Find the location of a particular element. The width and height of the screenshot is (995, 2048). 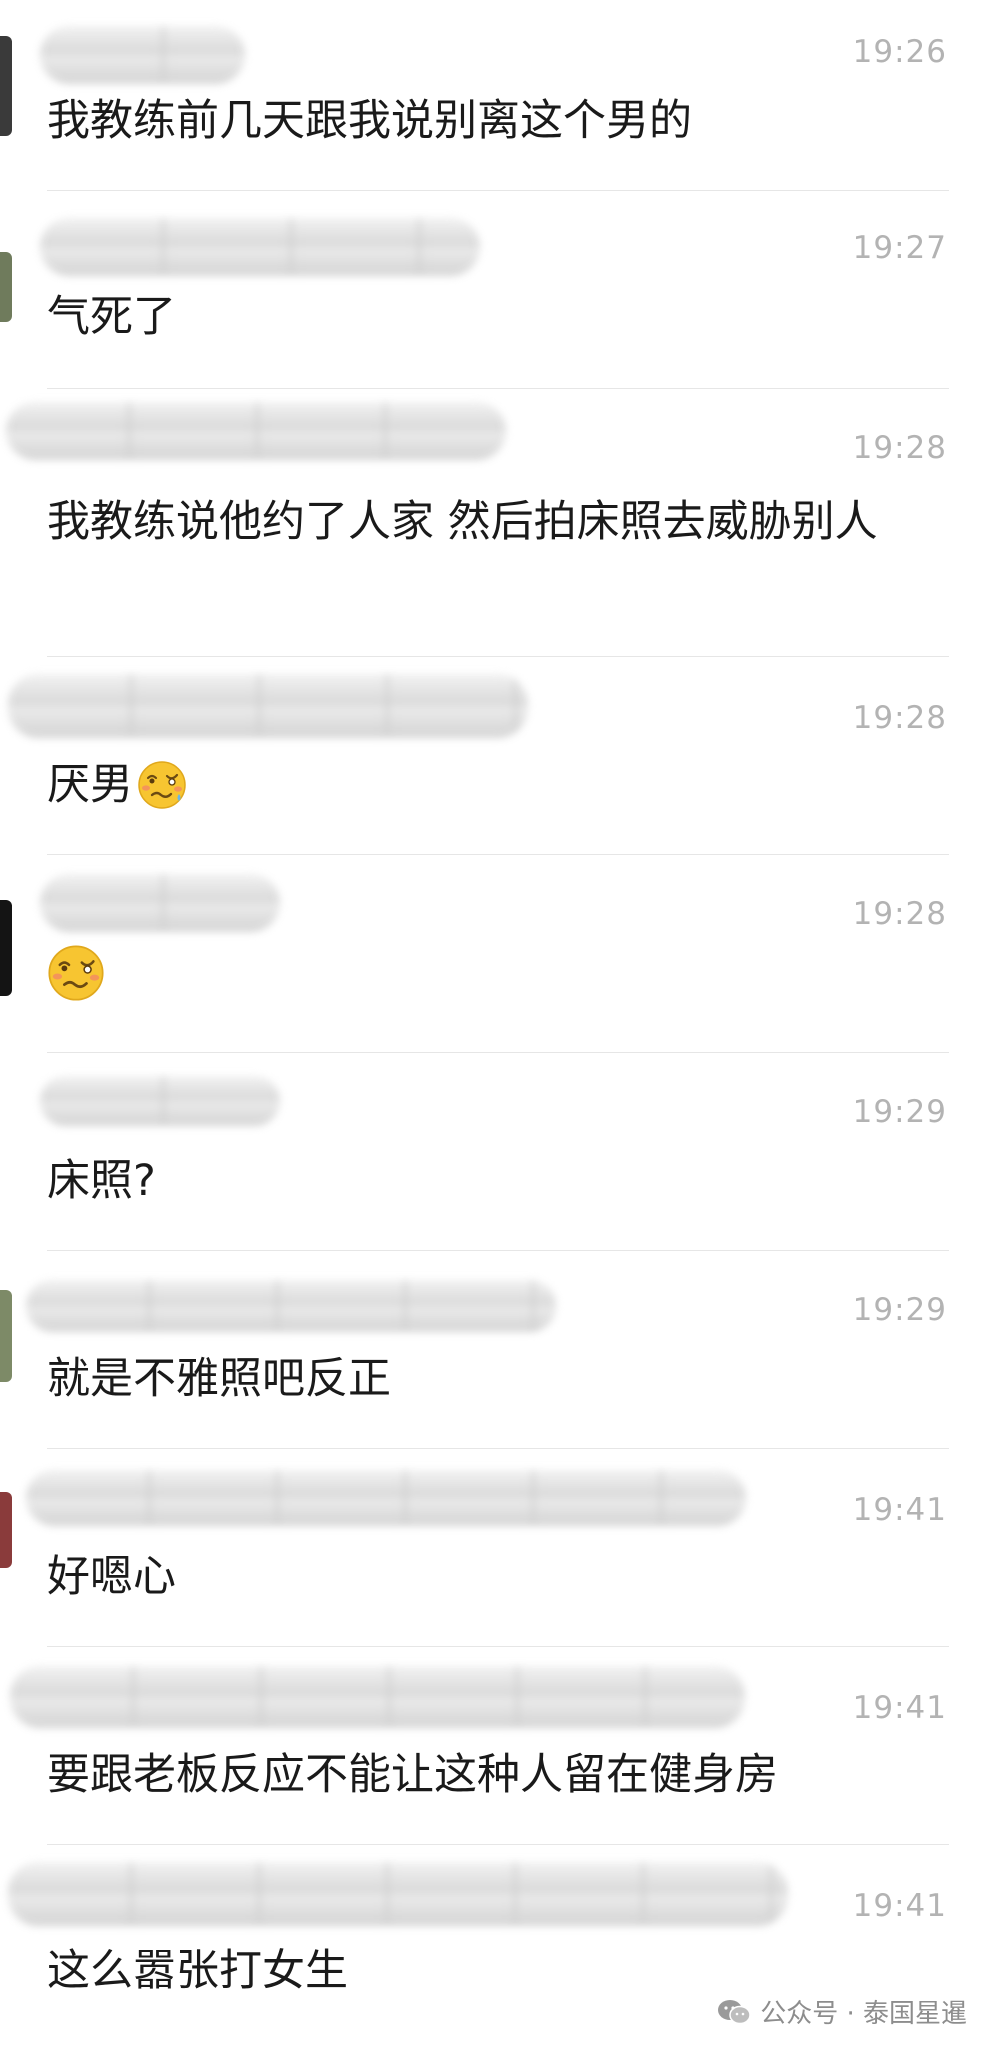

message-text: 要跟老板反应不能让这种人留在健身房 is located at coordinates (487, 1775).